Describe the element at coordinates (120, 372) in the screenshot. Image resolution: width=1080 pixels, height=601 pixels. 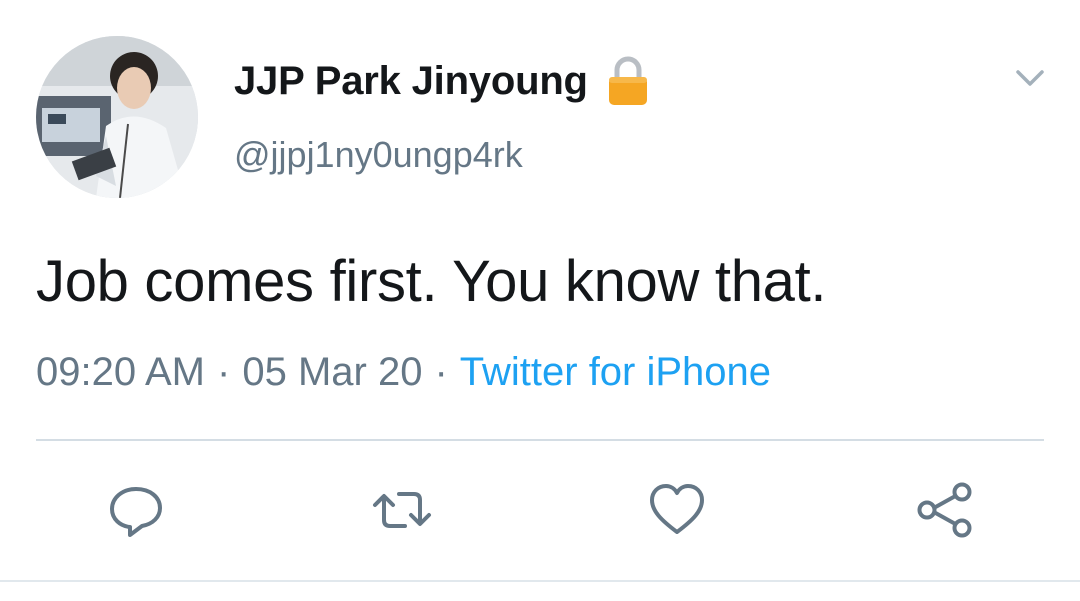
I see `tweet-time: 09:20 AM` at that location.